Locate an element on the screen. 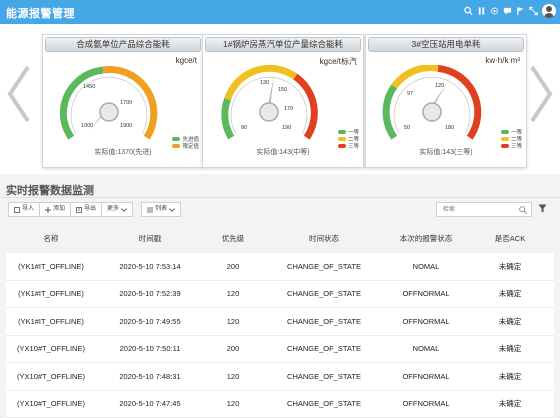  gauge-tick-label: 130 is located at coordinates (264, 83).